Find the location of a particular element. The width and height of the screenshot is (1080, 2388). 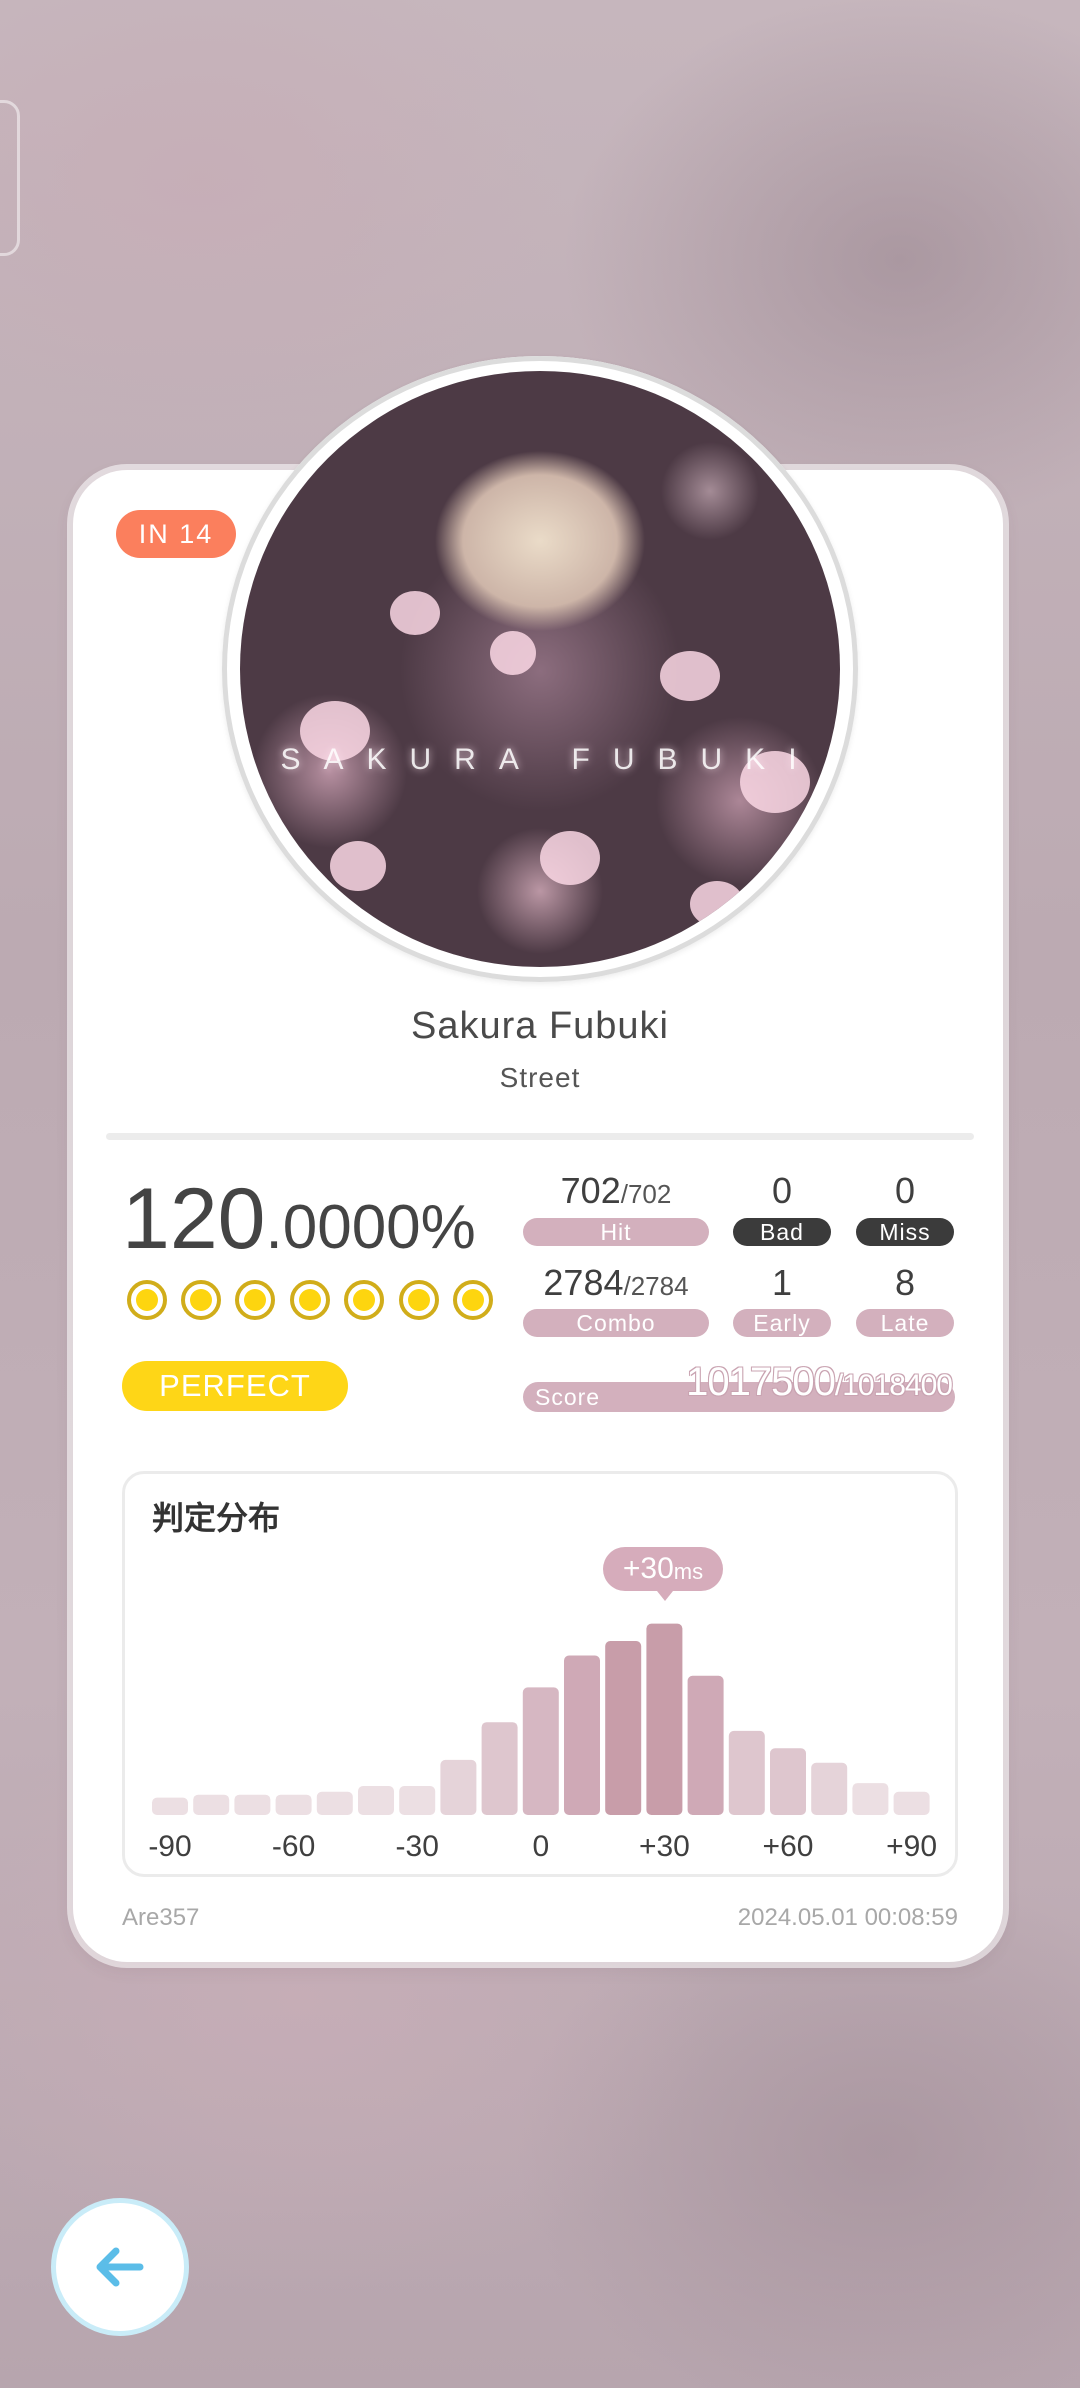

player-name: Are357 is located at coordinates (161, 1917).